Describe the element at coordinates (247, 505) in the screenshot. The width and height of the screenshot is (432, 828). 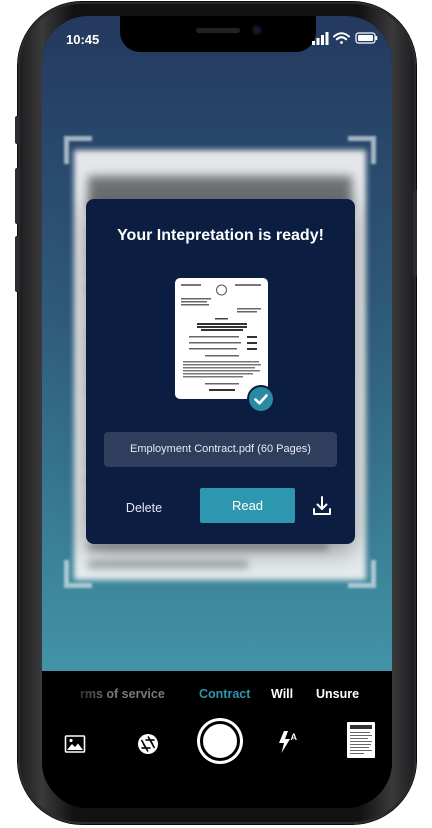
I see `read-button: Read` at that location.